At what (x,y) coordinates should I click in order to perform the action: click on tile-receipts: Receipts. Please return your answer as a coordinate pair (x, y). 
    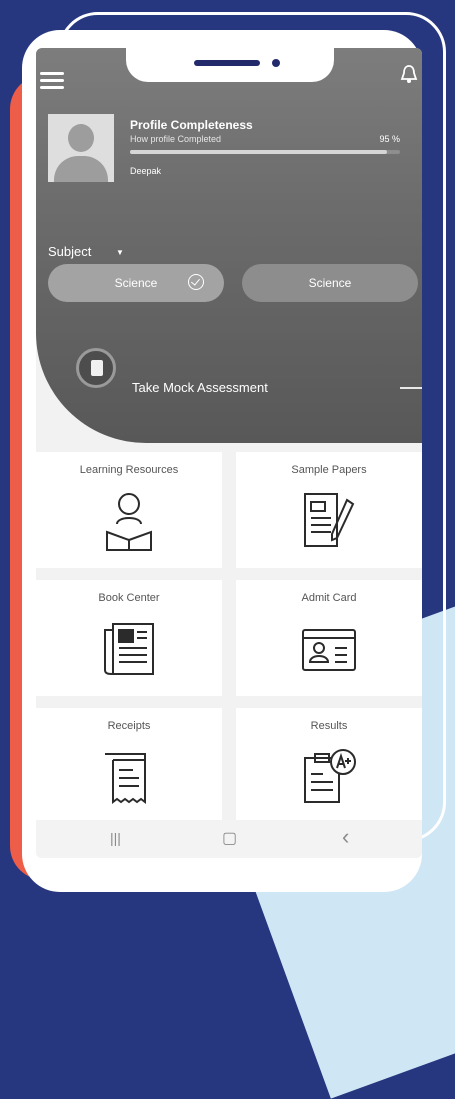
    Looking at the image, I should click on (129, 766).